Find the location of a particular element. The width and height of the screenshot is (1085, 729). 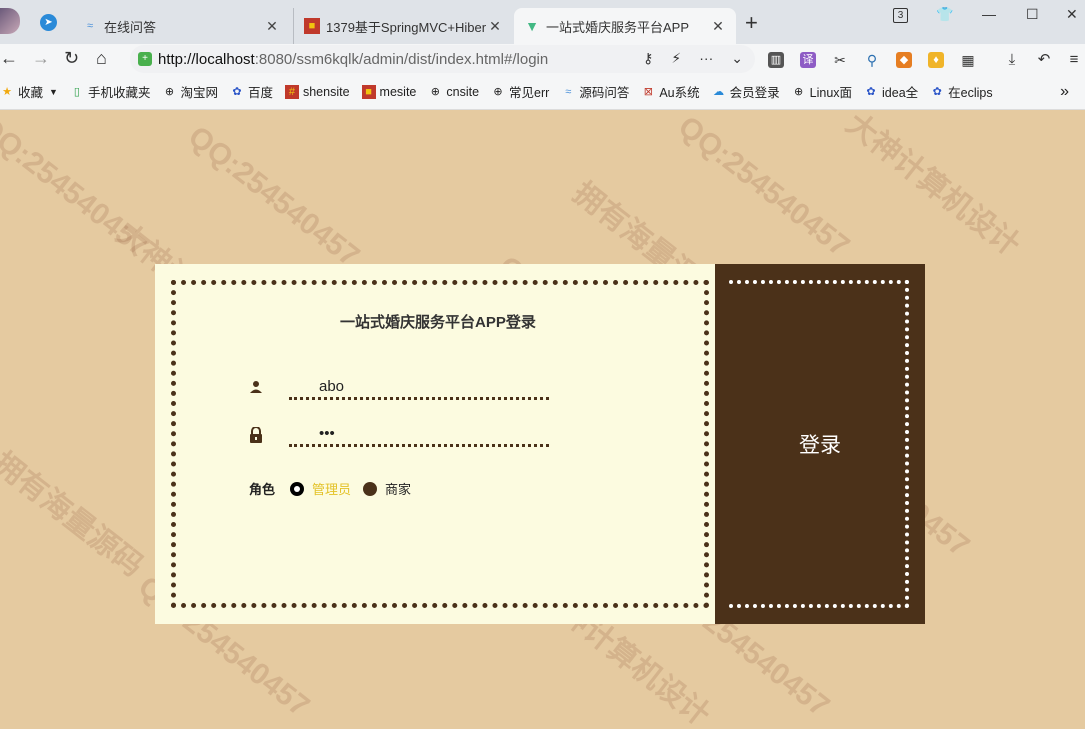

close-window-icon: ✕ is located at coordinates (1072, 14).